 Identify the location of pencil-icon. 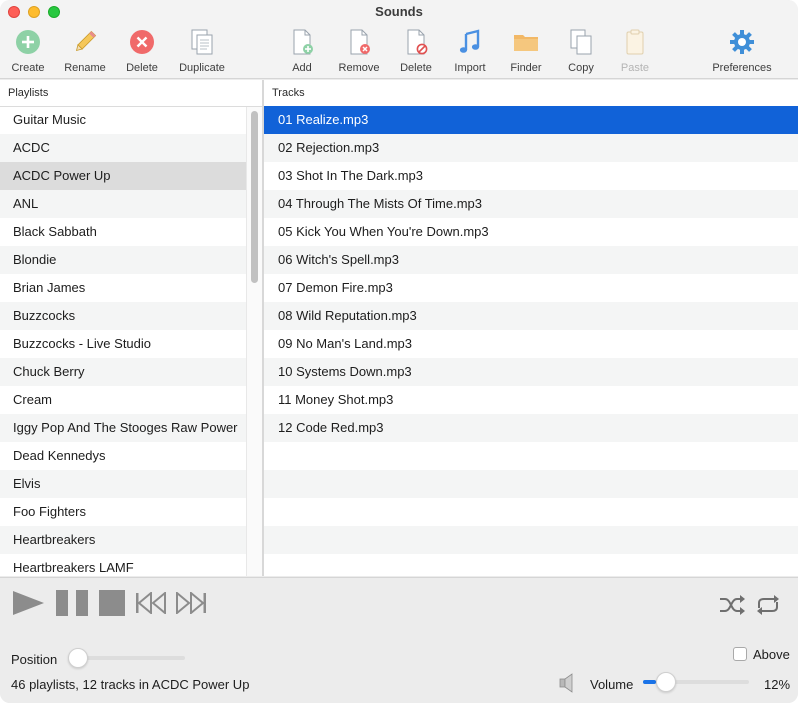
(85, 42).